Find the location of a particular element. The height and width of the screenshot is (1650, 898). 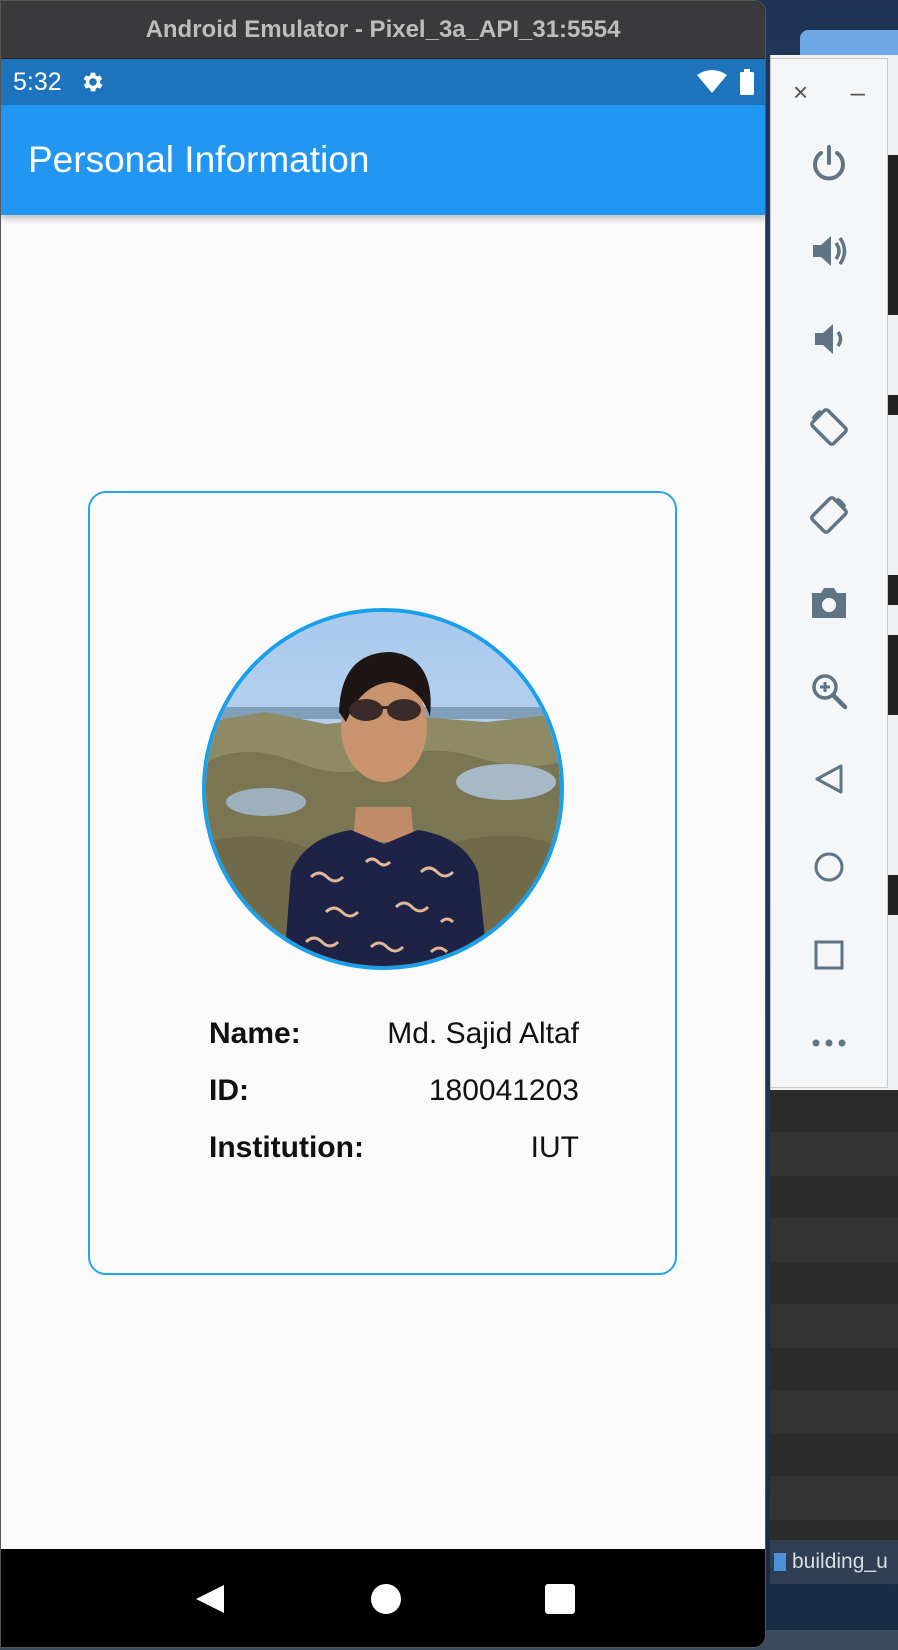

rotate-right-icon is located at coordinates (829, 515).